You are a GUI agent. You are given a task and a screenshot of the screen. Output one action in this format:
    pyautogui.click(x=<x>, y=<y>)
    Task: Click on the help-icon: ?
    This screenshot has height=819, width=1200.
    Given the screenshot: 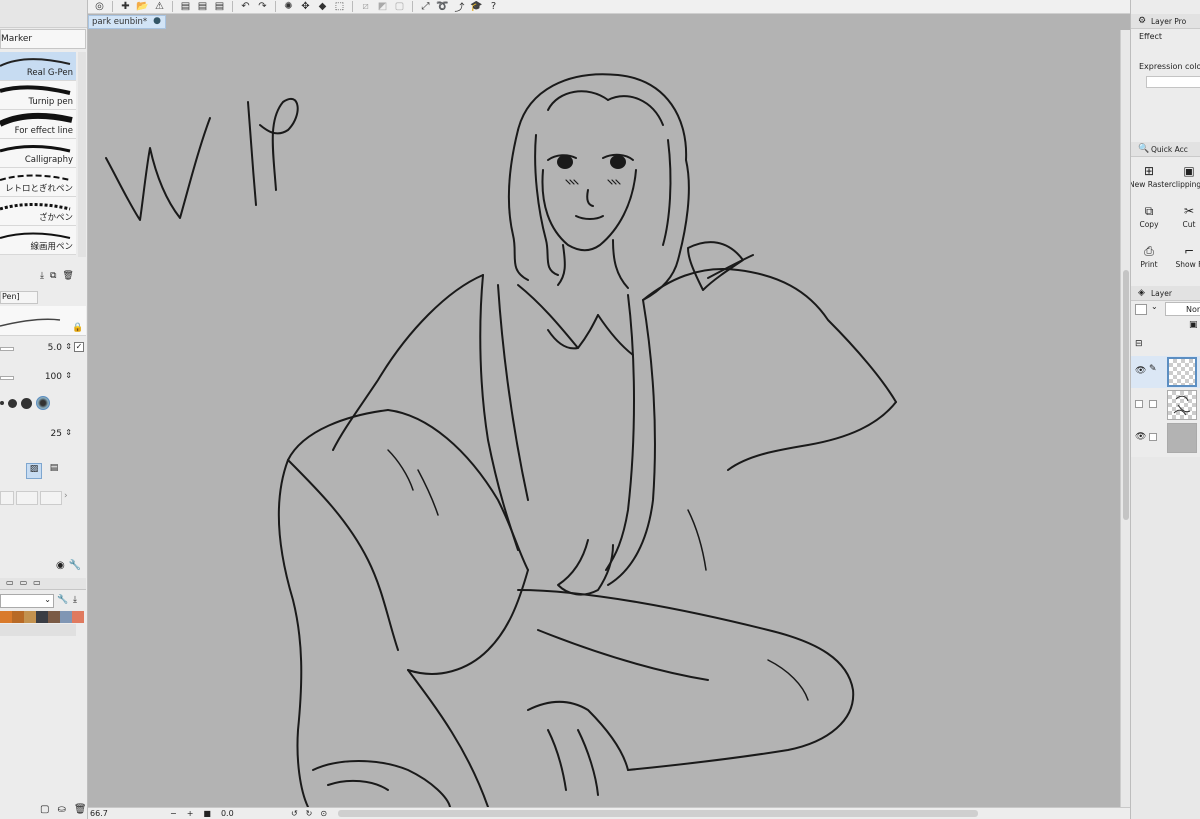 What is the action you would take?
    pyautogui.click(x=493, y=6)
    